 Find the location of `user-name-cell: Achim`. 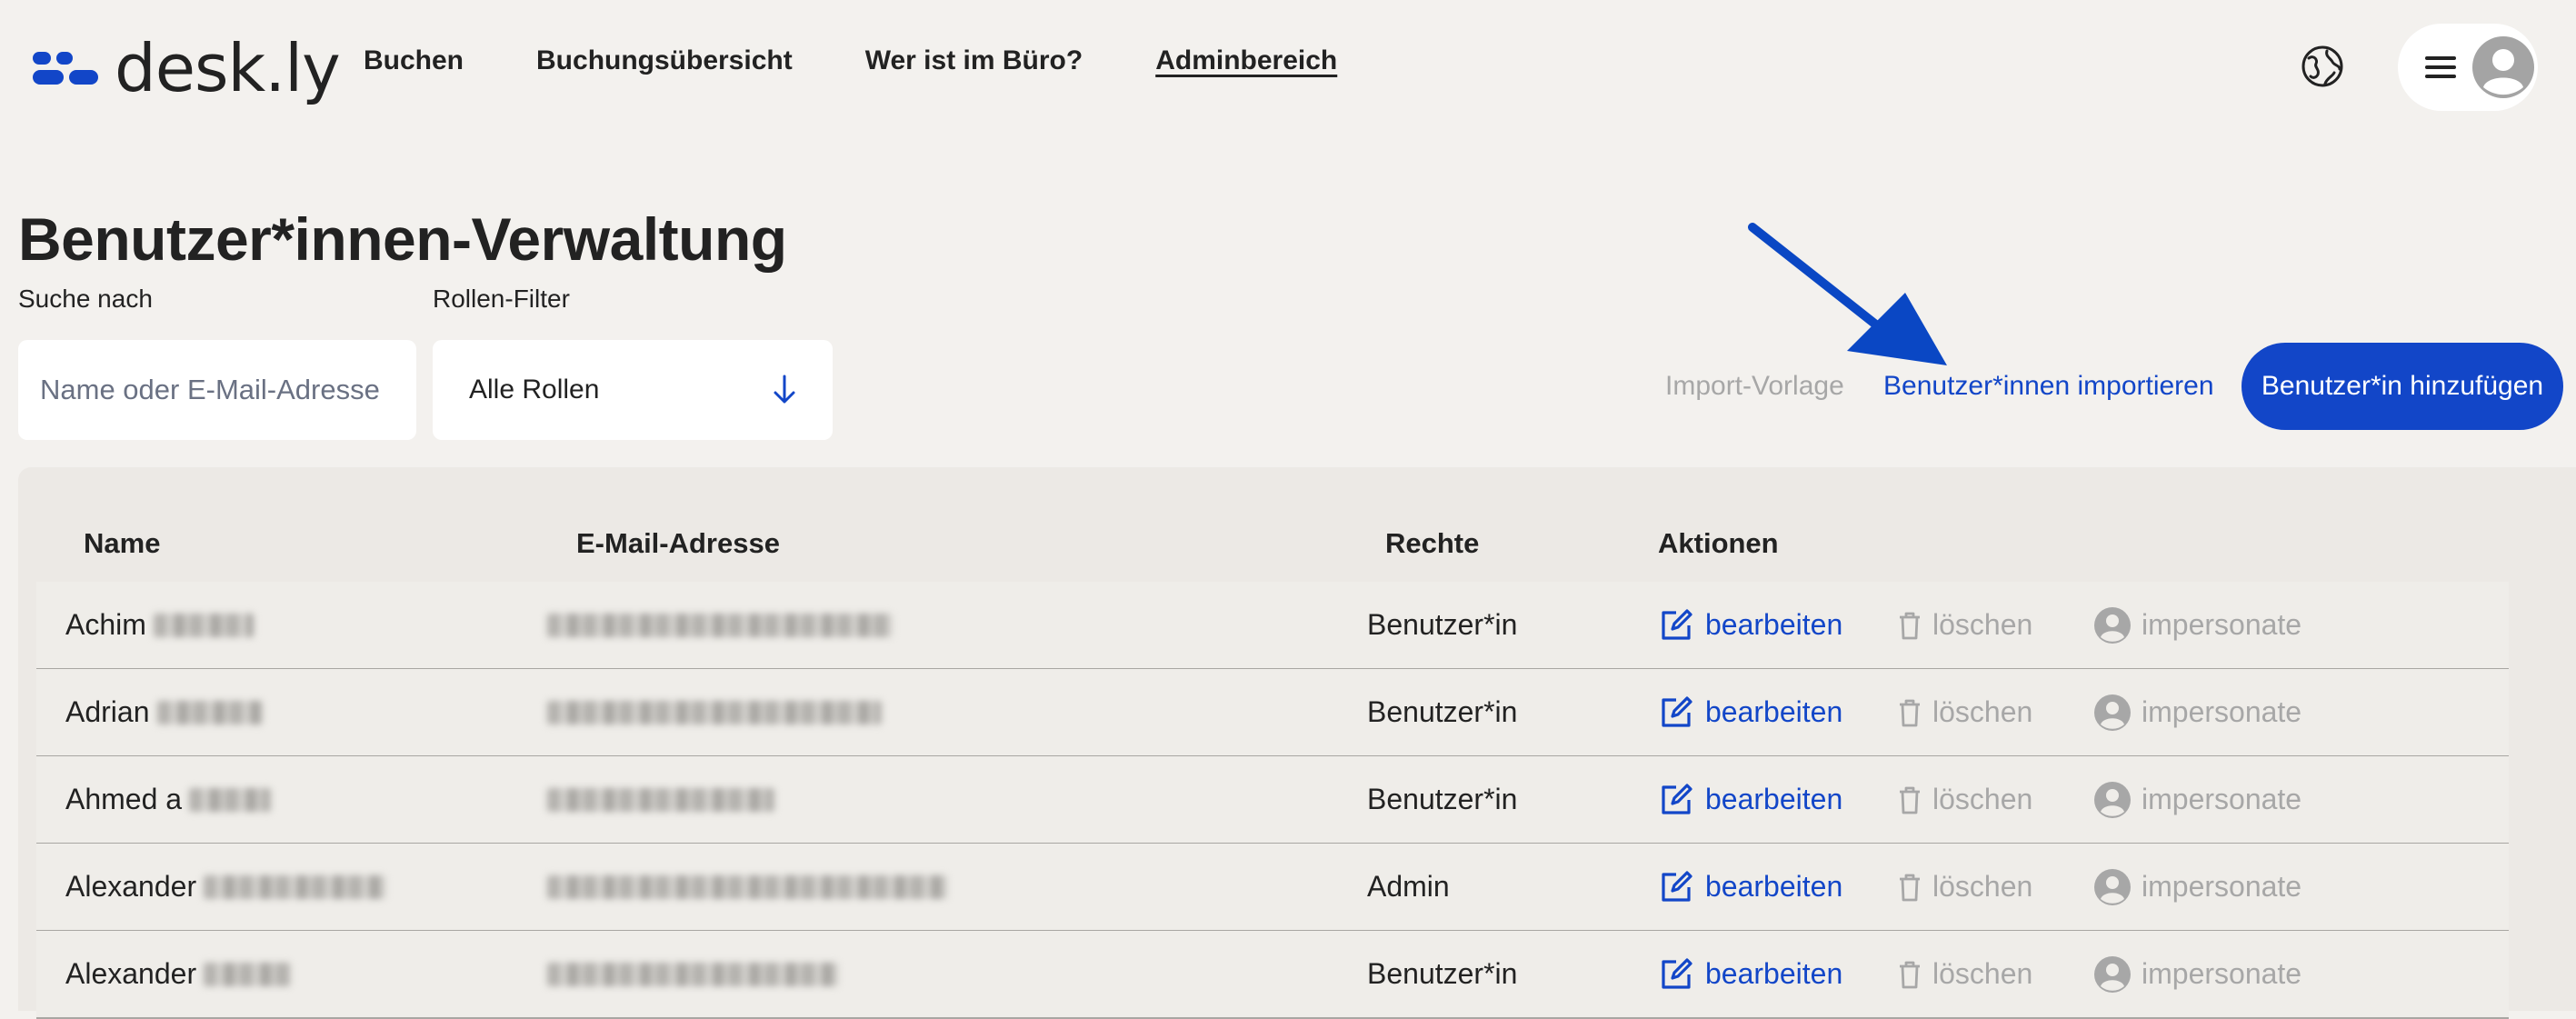

user-name-cell: Achim is located at coordinates (159, 625).